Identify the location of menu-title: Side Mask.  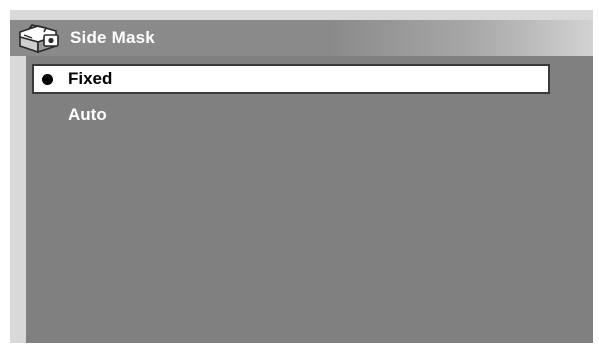
(112, 37).